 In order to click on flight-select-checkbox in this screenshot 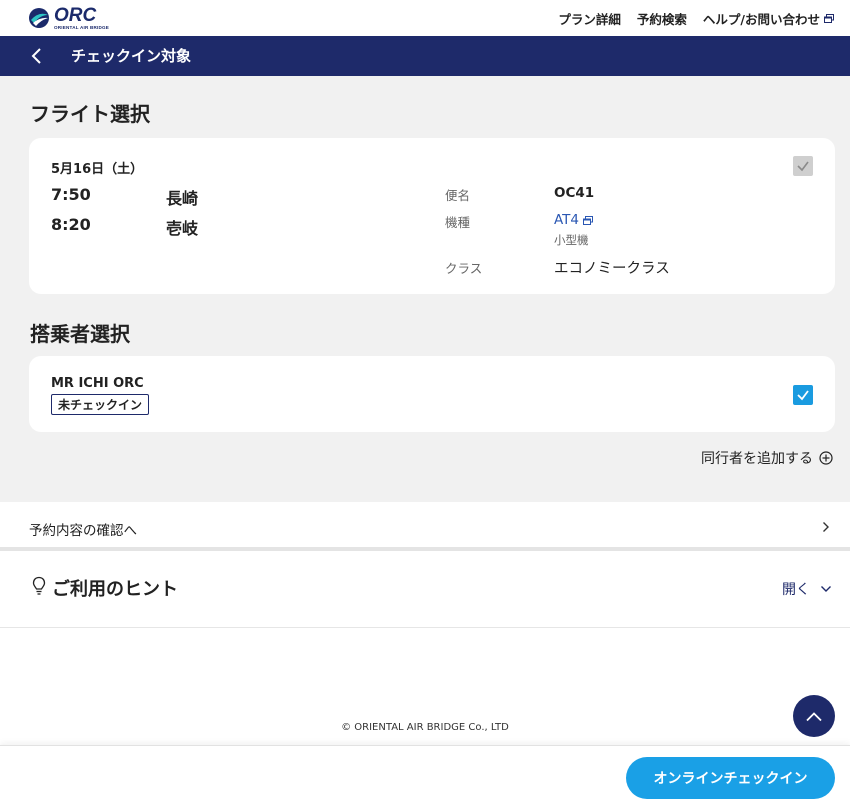, I will do `click(803, 166)`.